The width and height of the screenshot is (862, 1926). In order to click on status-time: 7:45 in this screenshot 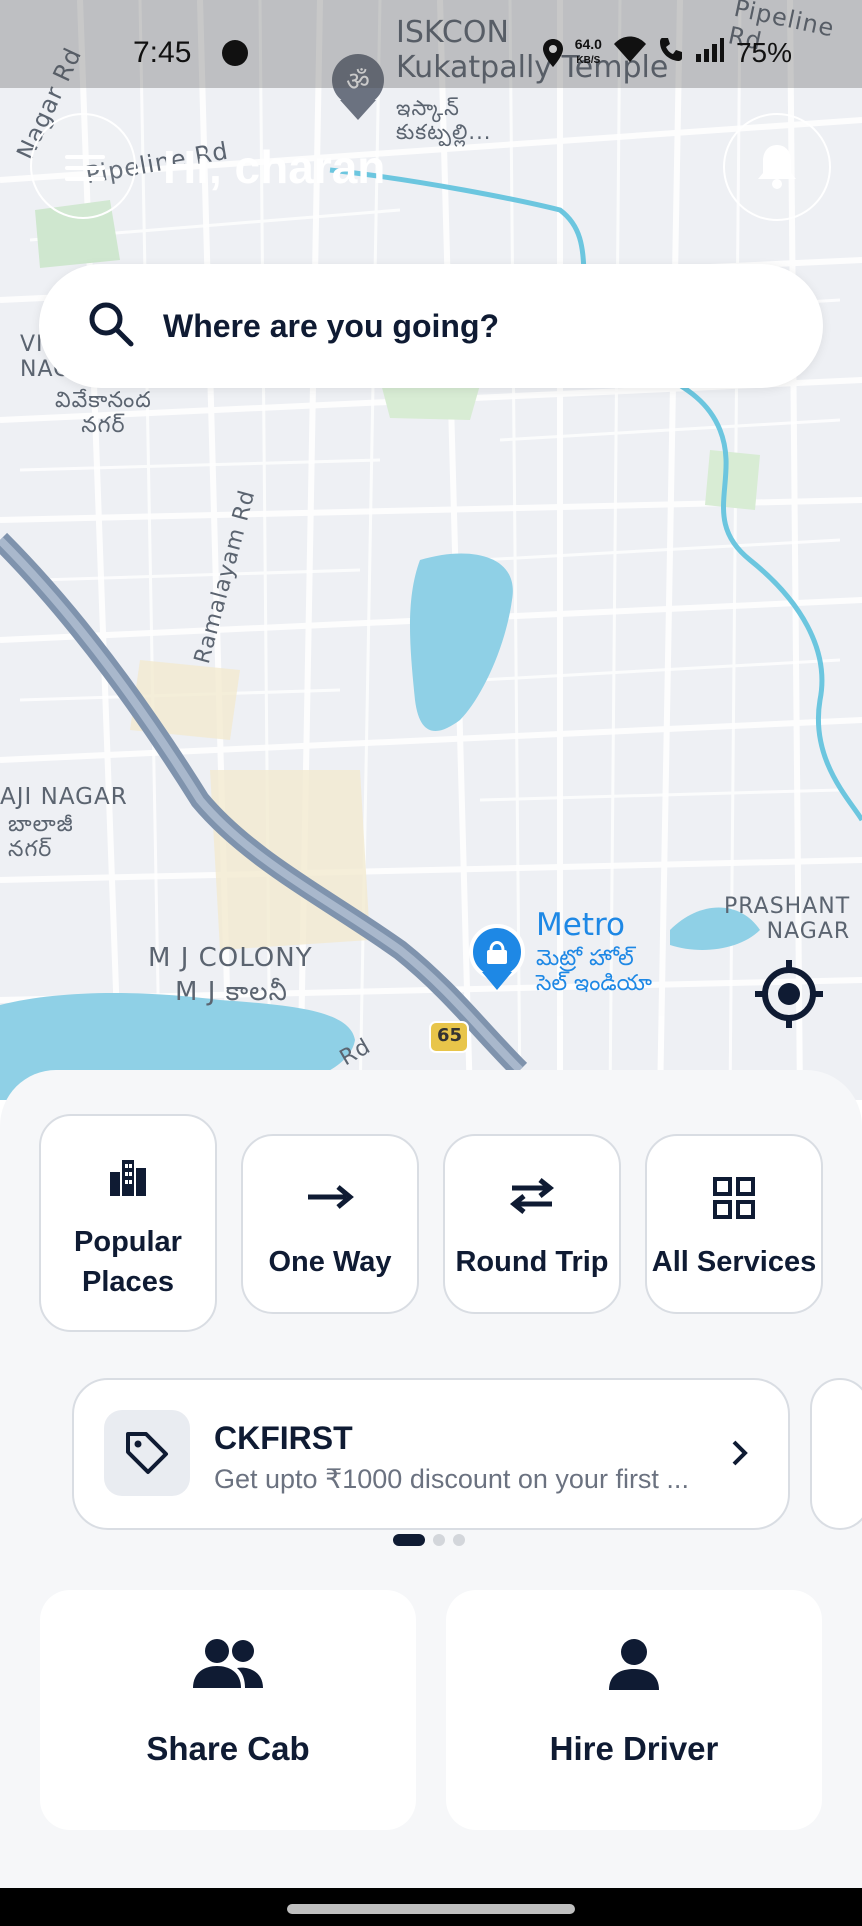, I will do `click(162, 52)`.